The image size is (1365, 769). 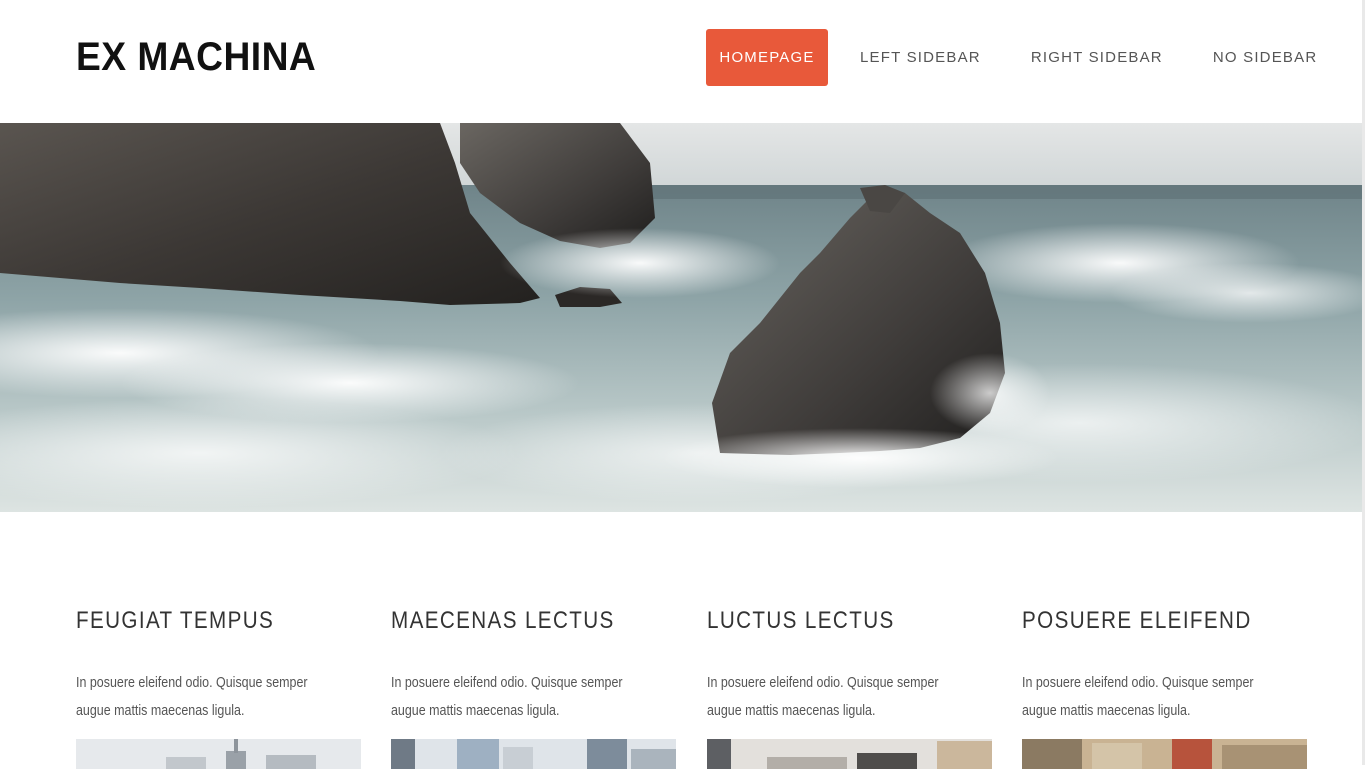 What do you see at coordinates (920, 57) in the screenshot?
I see `nav-item-left-sidebar: LEFT SIDEBAR` at bounding box center [920, 57].